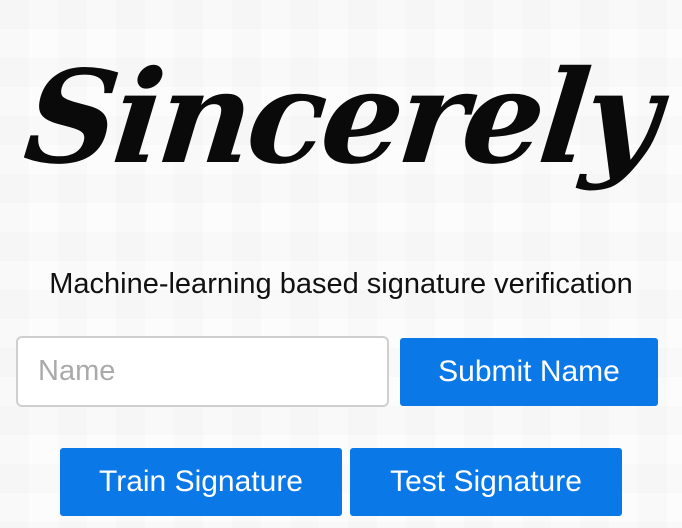  I want to click on submit-name-button: Submit Name, so click(529, 372).